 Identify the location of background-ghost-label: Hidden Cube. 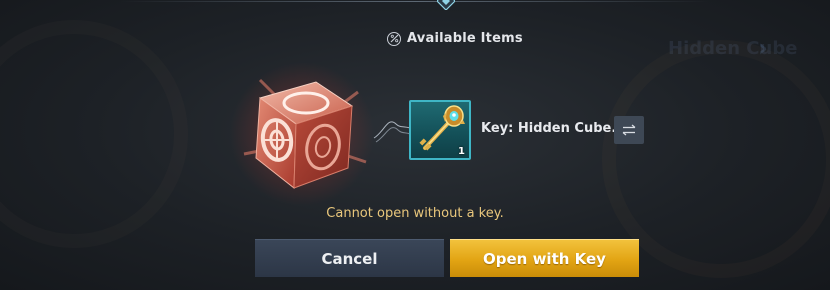
(733, 48).